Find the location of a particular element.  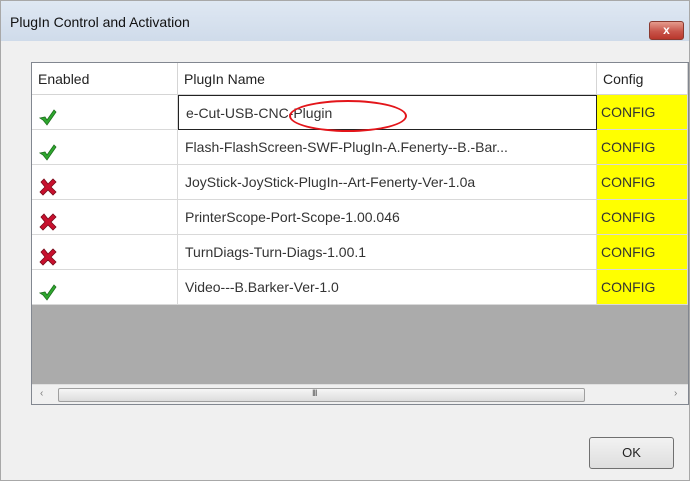

plugin-name-cell: TurnDiags-Turn-Diags-1.00.1 is located at coordinates (387, 252).